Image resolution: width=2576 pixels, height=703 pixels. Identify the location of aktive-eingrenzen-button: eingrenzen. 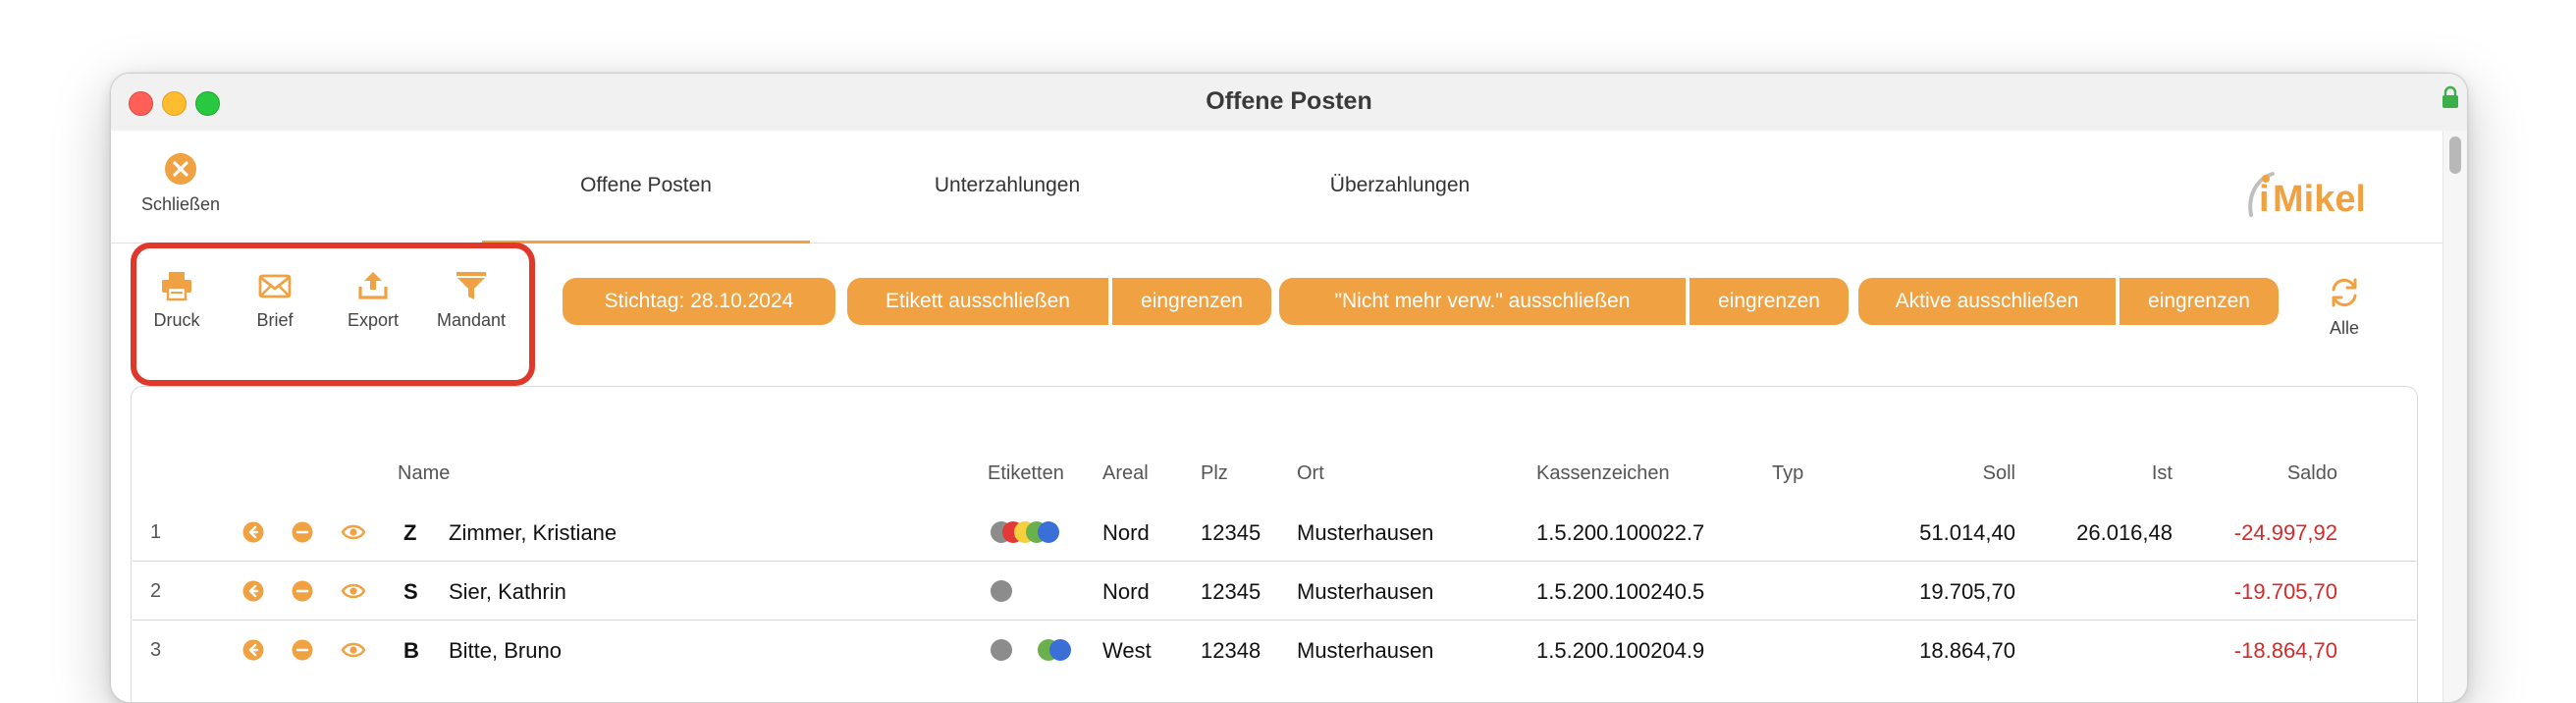
(2199, 301).